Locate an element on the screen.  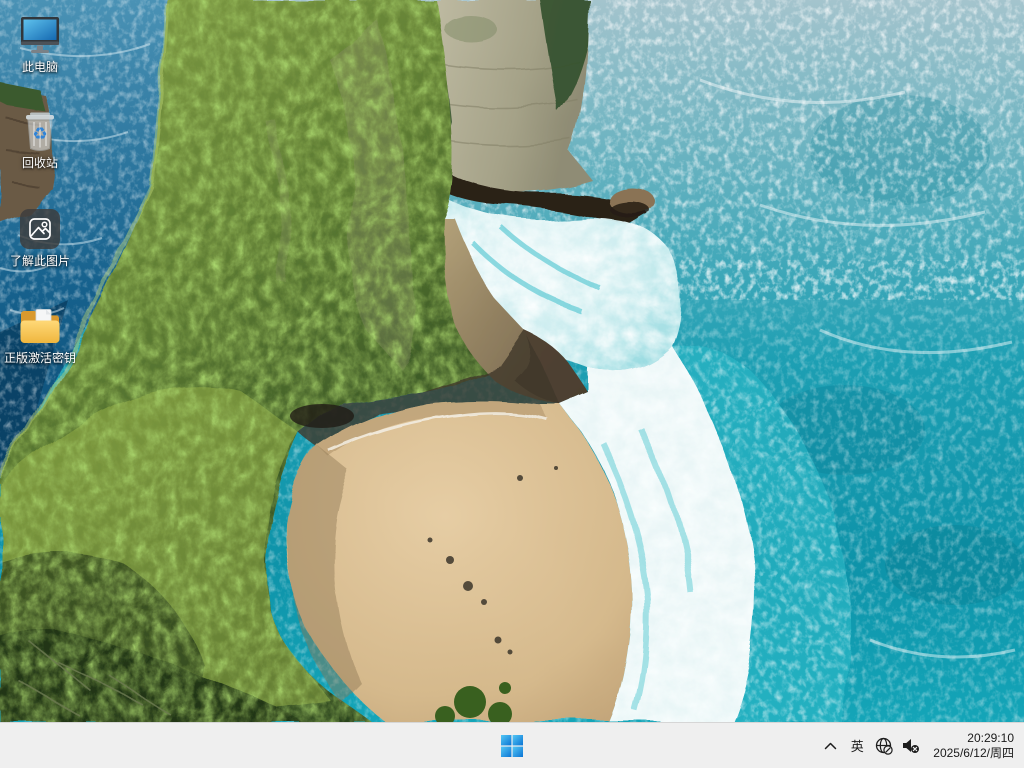
taskbar: 英 20:29:10 2025/6/12/周四 is located at coordinates (512, 745).